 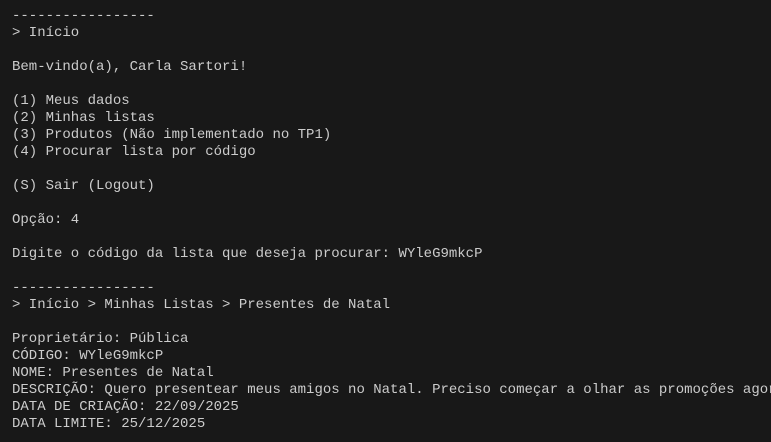 What do you see at coordinates (100, 339) in the screenshot?
I see `list-owner: Proprietário: Pública` at bounding box center [100, 339].